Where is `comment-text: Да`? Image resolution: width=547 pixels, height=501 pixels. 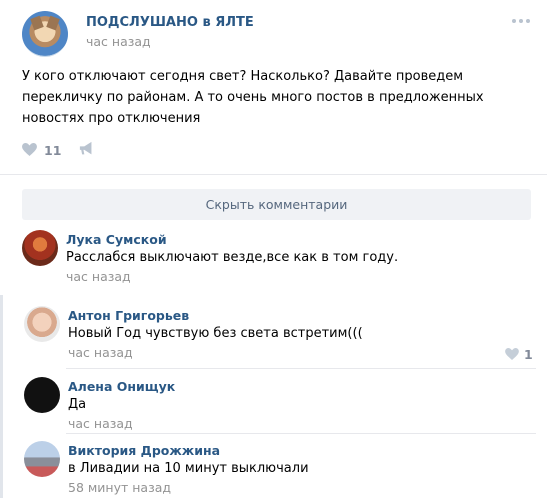
comment-text: Да is located at coordinates (77, 404).